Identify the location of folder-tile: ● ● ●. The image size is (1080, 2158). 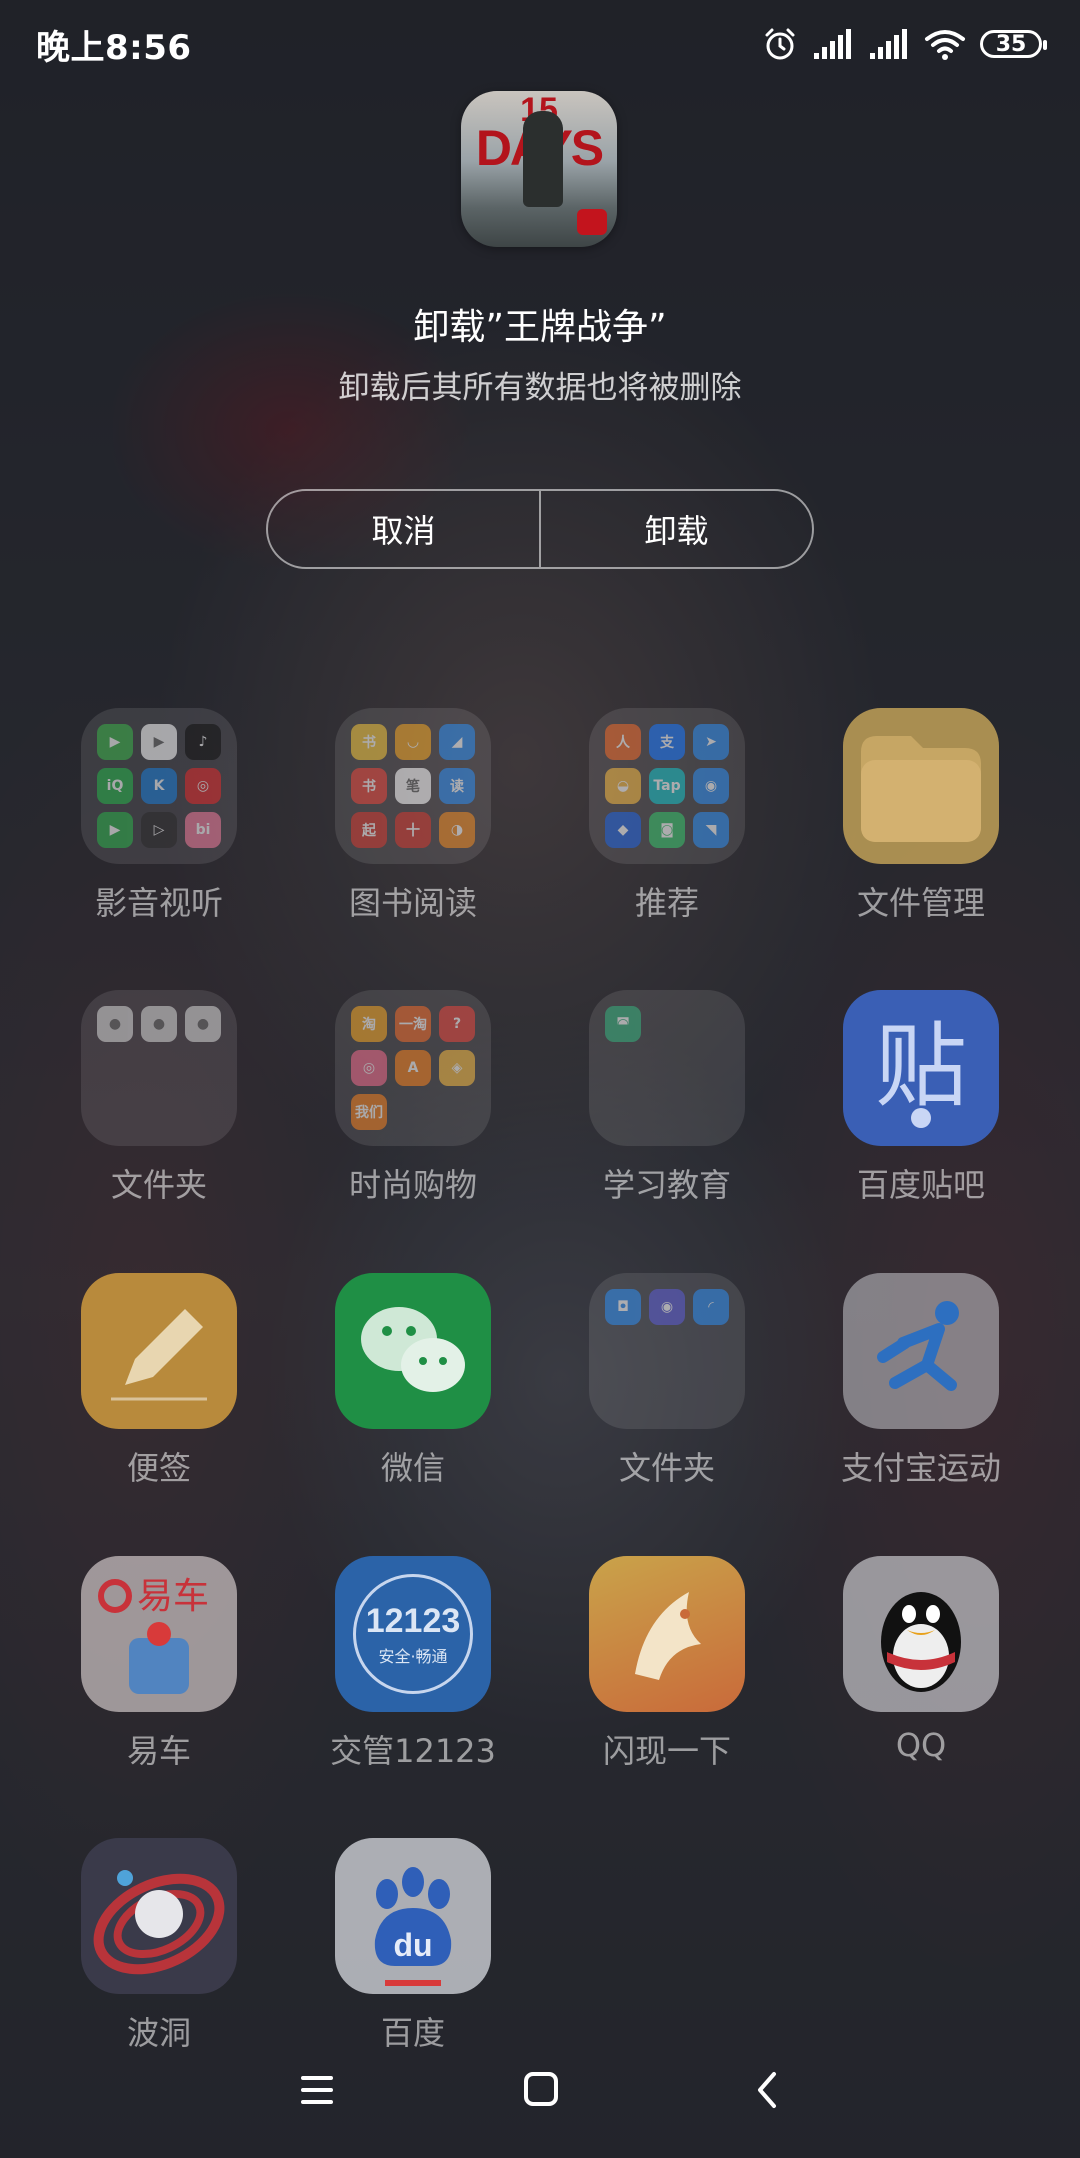
(159, 1068).